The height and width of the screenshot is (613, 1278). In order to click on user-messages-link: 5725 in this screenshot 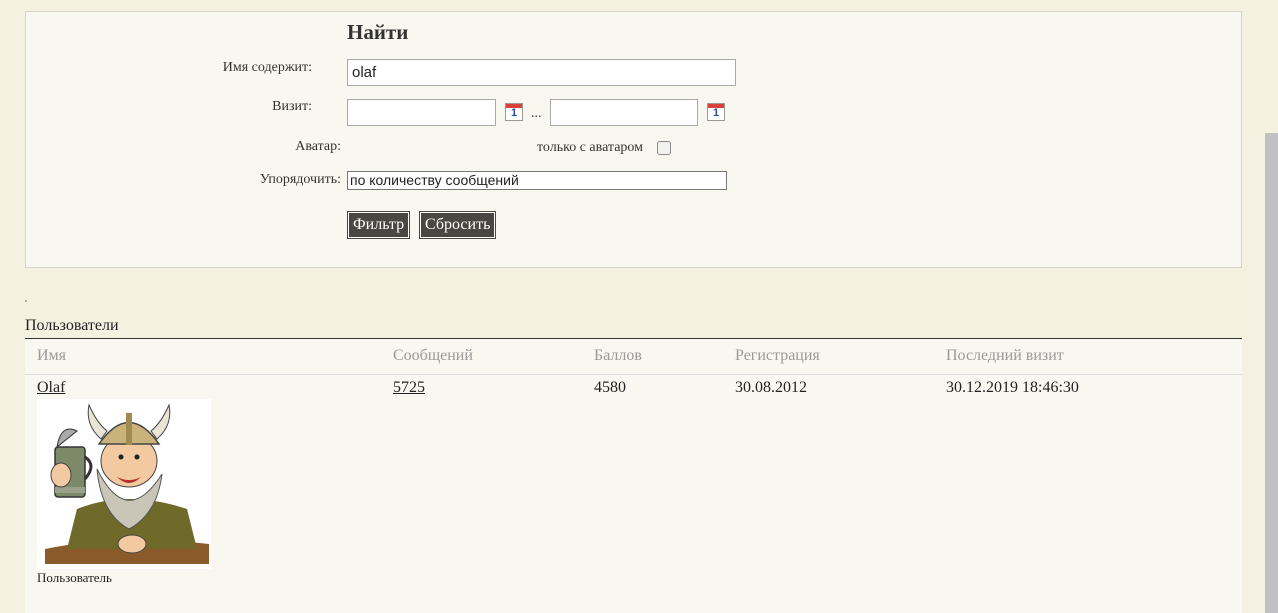, I will do `click(409, 388)`.